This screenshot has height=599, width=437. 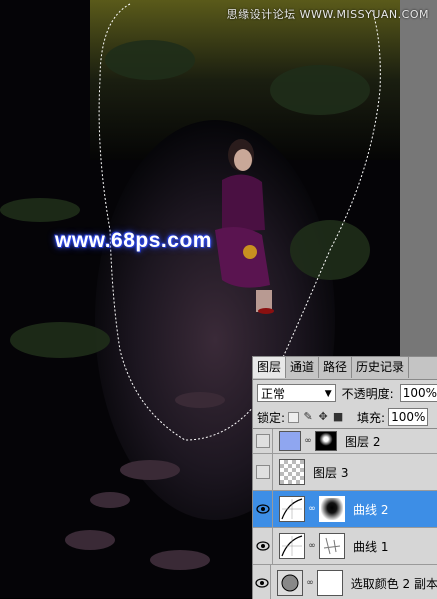 I want to click on blend-mode-value: 正常, so click(x=273, y=394).